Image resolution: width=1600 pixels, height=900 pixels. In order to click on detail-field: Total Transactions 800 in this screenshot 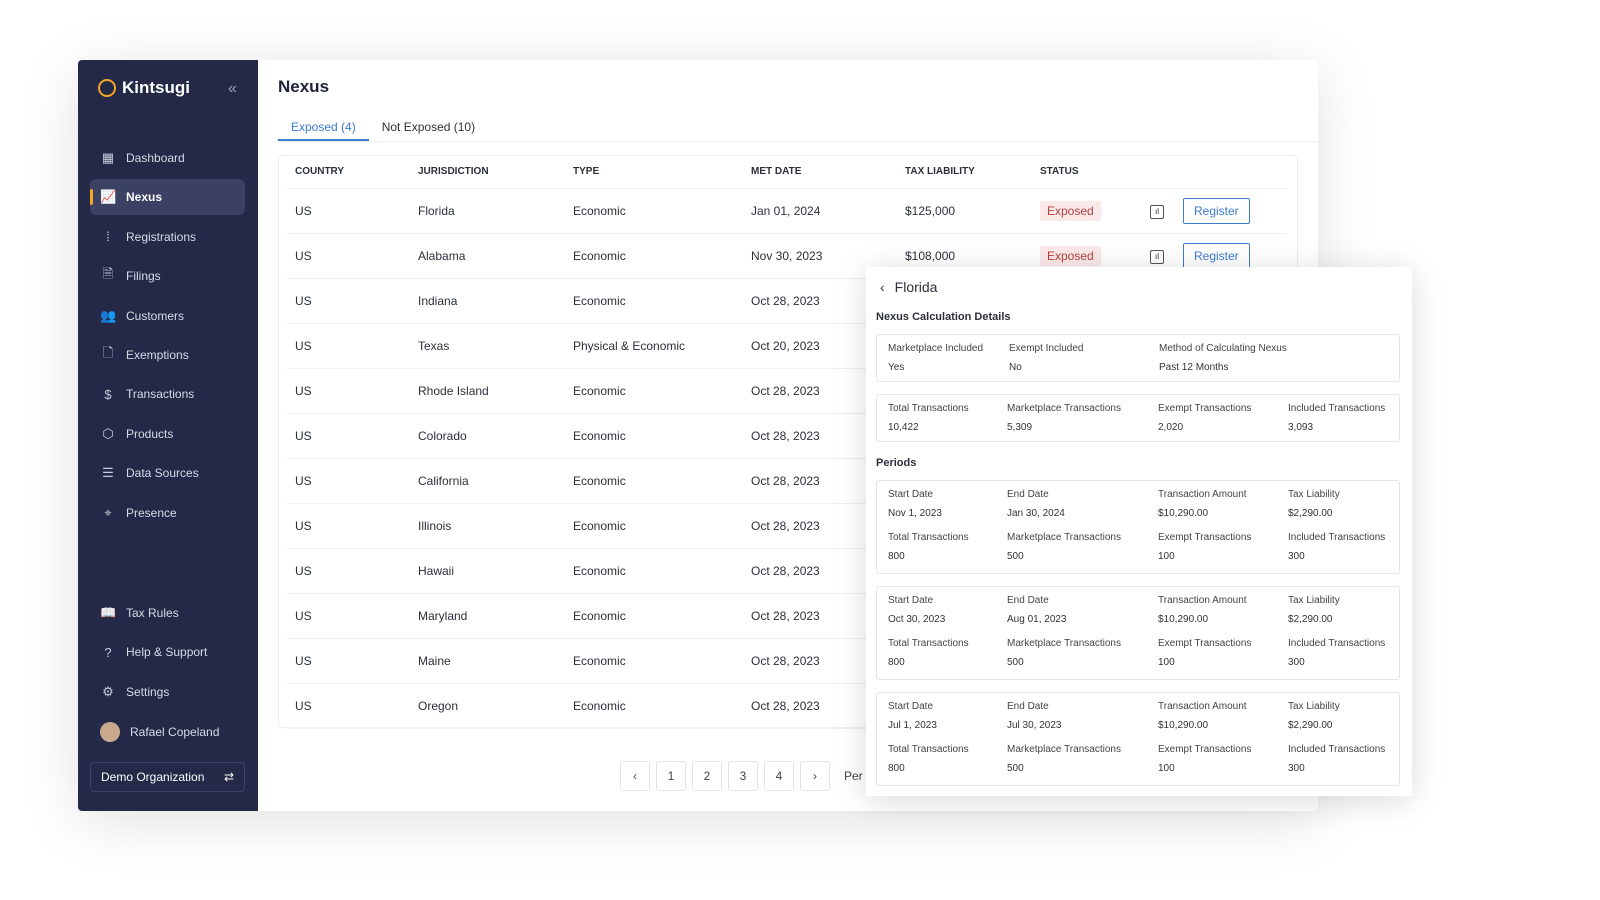, I will do `click(928, 759)`.